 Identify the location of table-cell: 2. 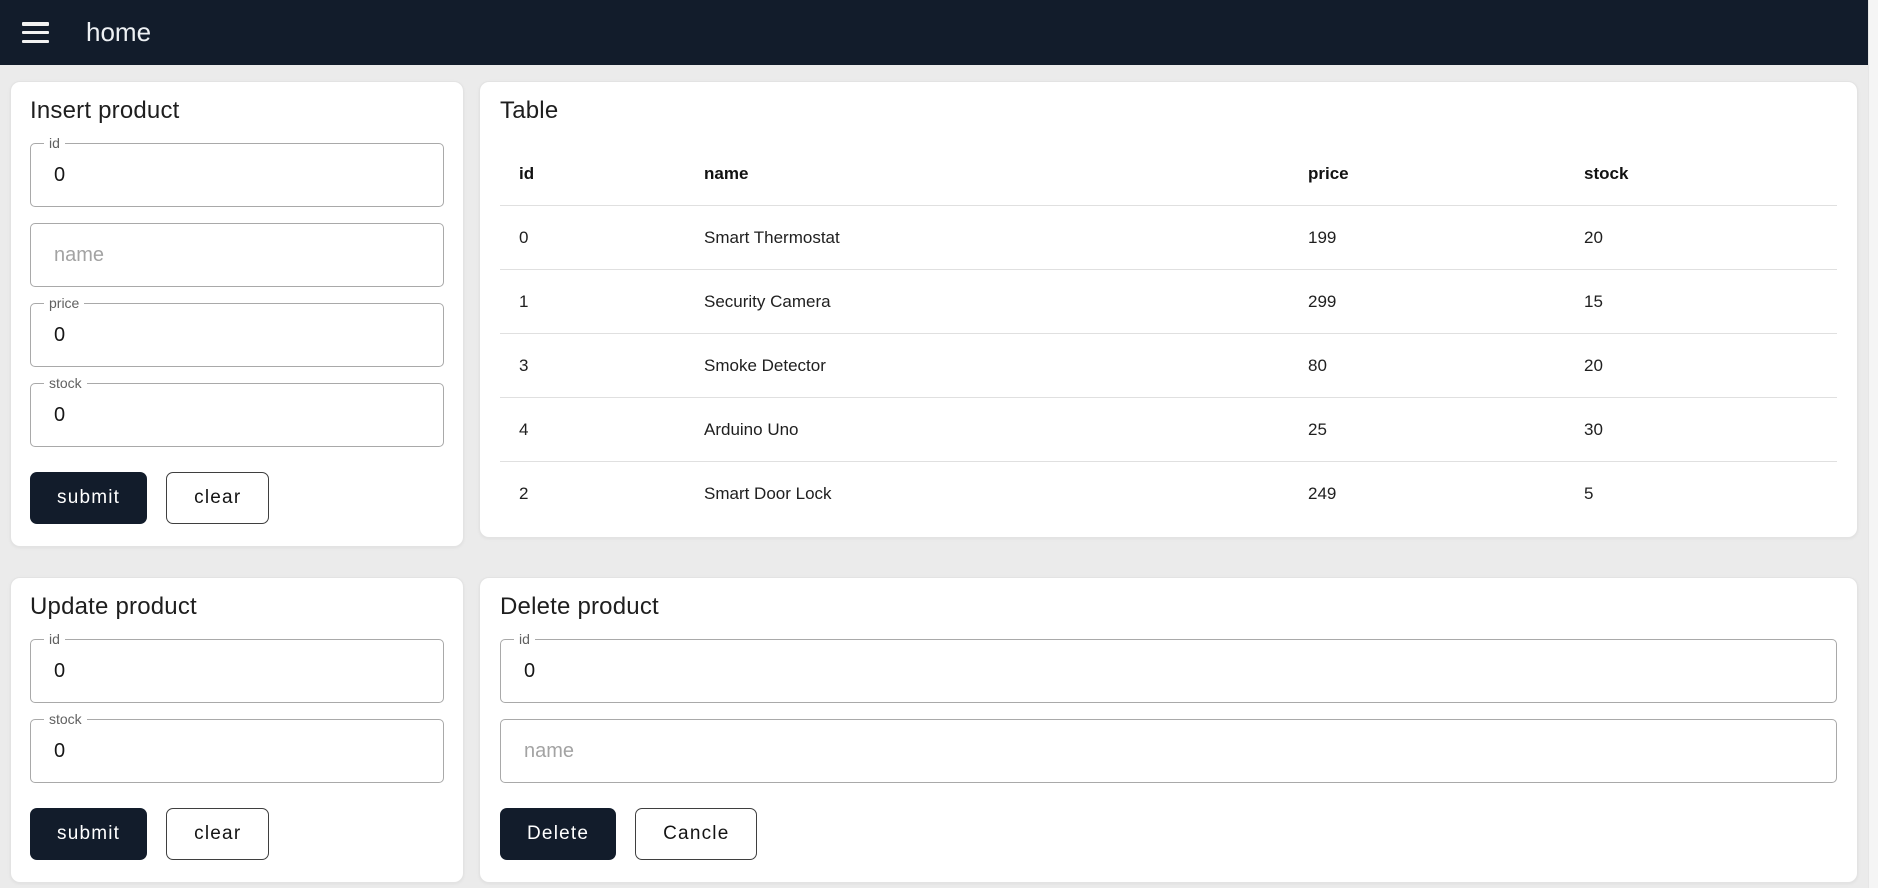
(524, 493).